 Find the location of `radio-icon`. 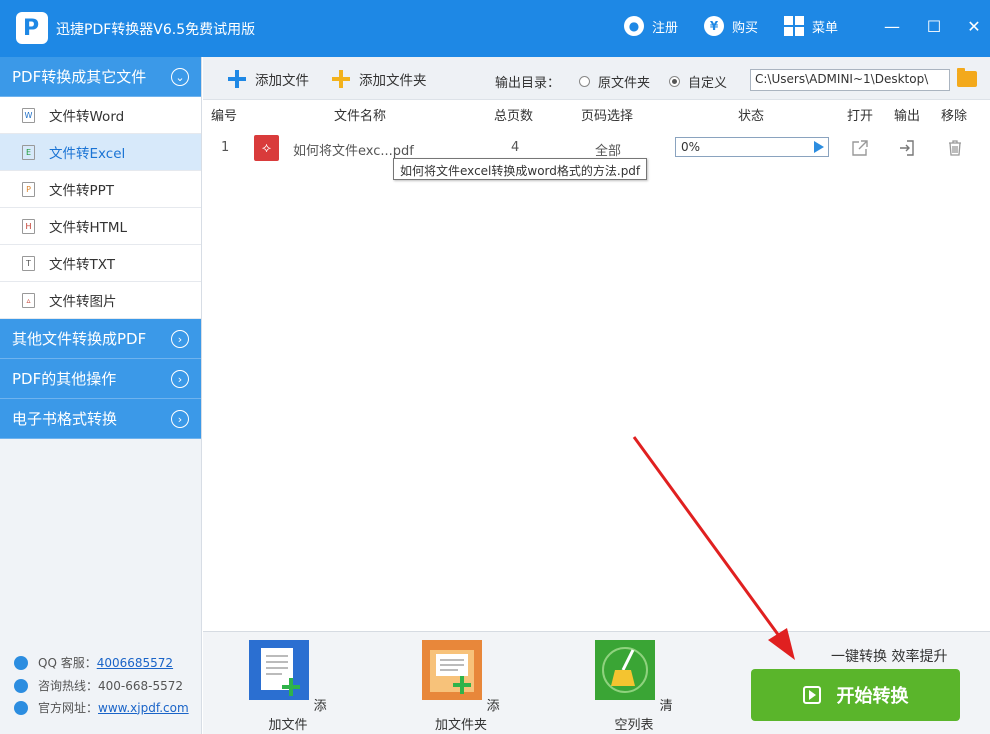

radio-icon is located at coordinates (584, 81).